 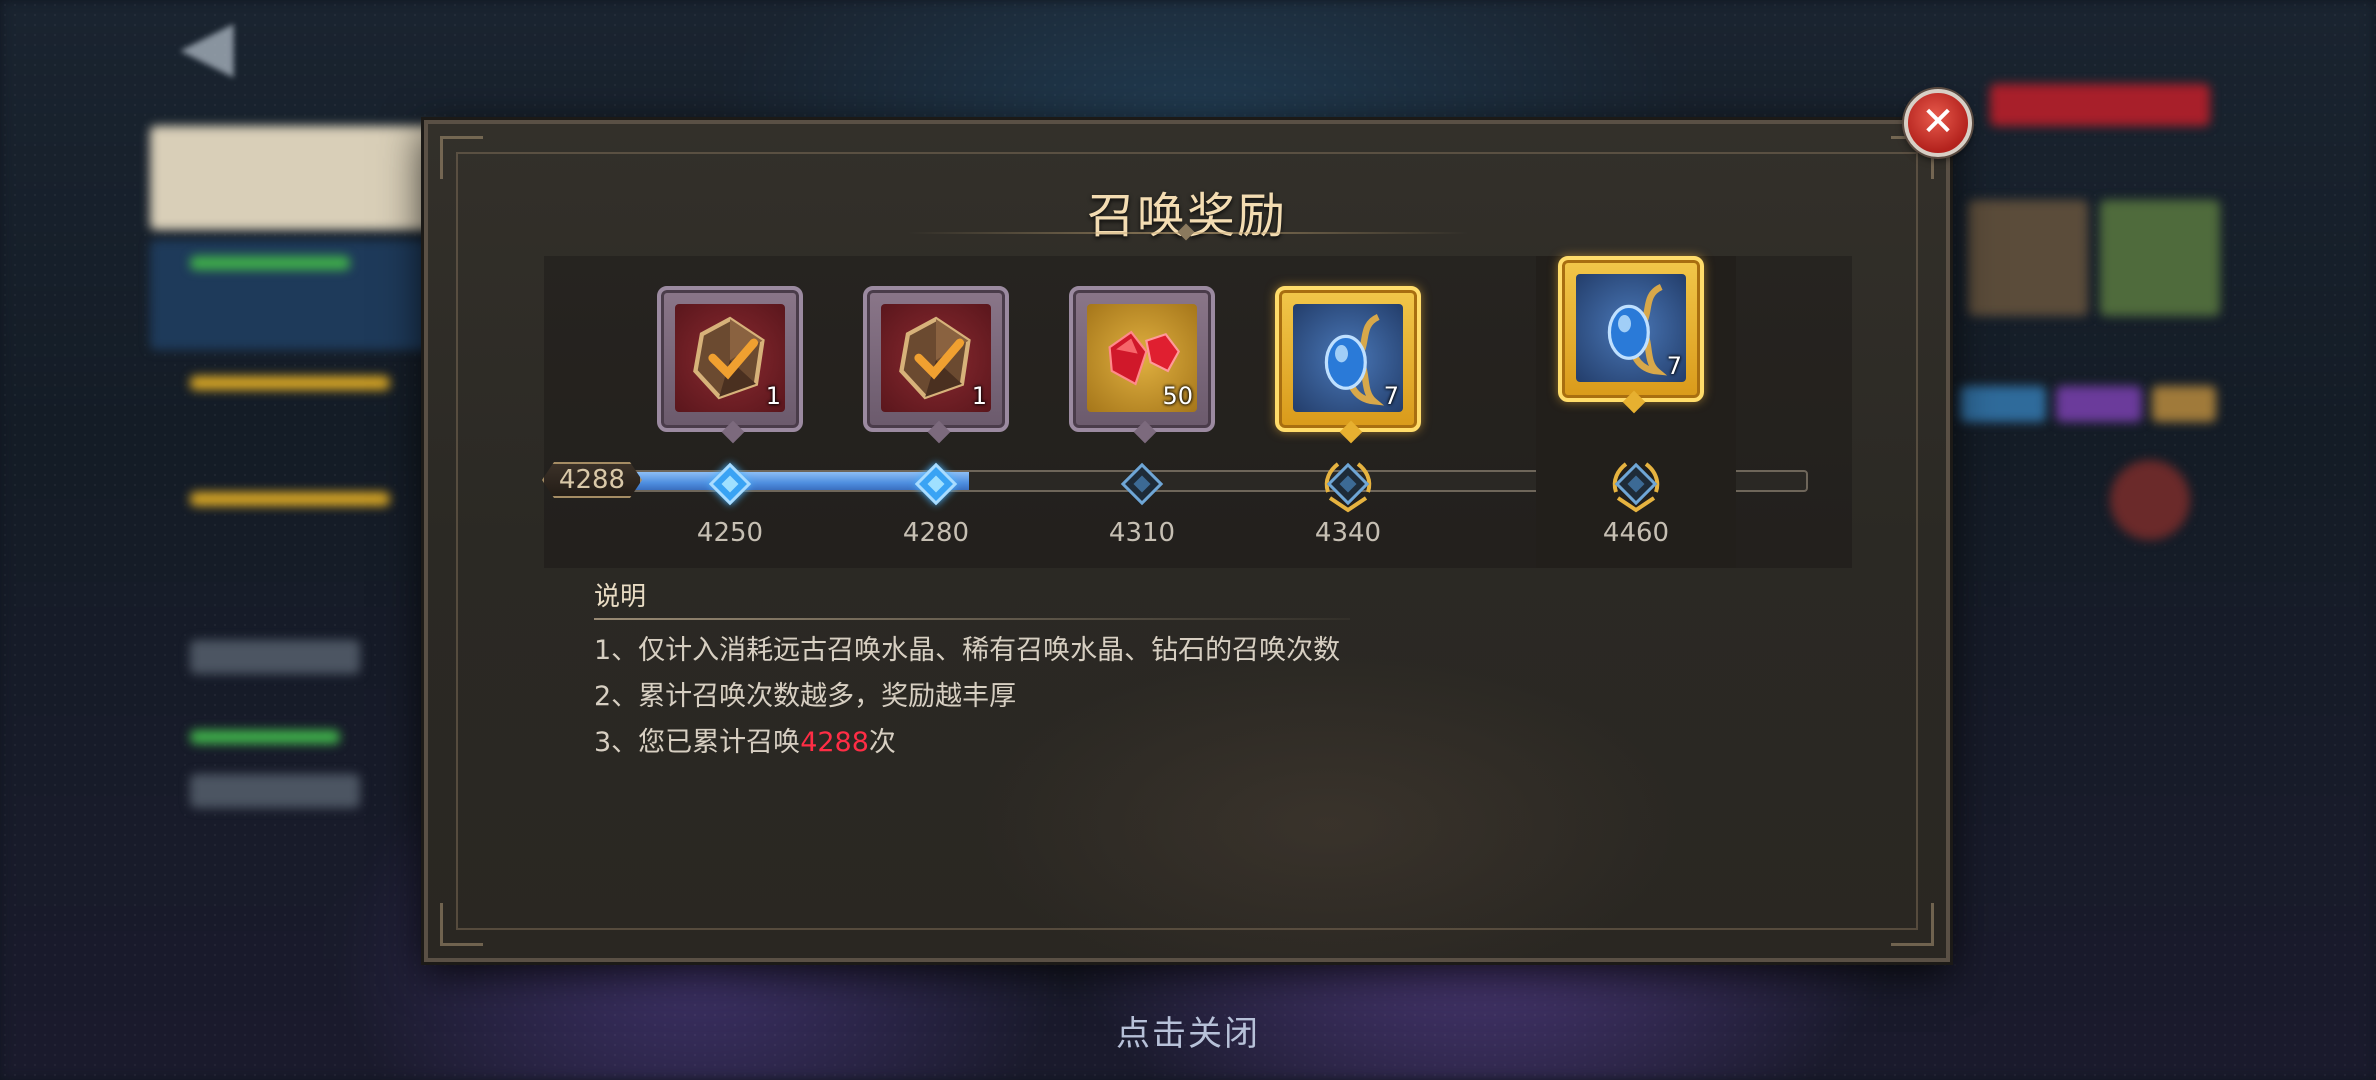 What do you see at coordinates (967, 650) in the screenshot?
I see `description-item-1: 1、仅计入消耗远古召唤水晶、稀有召唤水晶、钻石的召唤次数` at bounding box center [967, 650].